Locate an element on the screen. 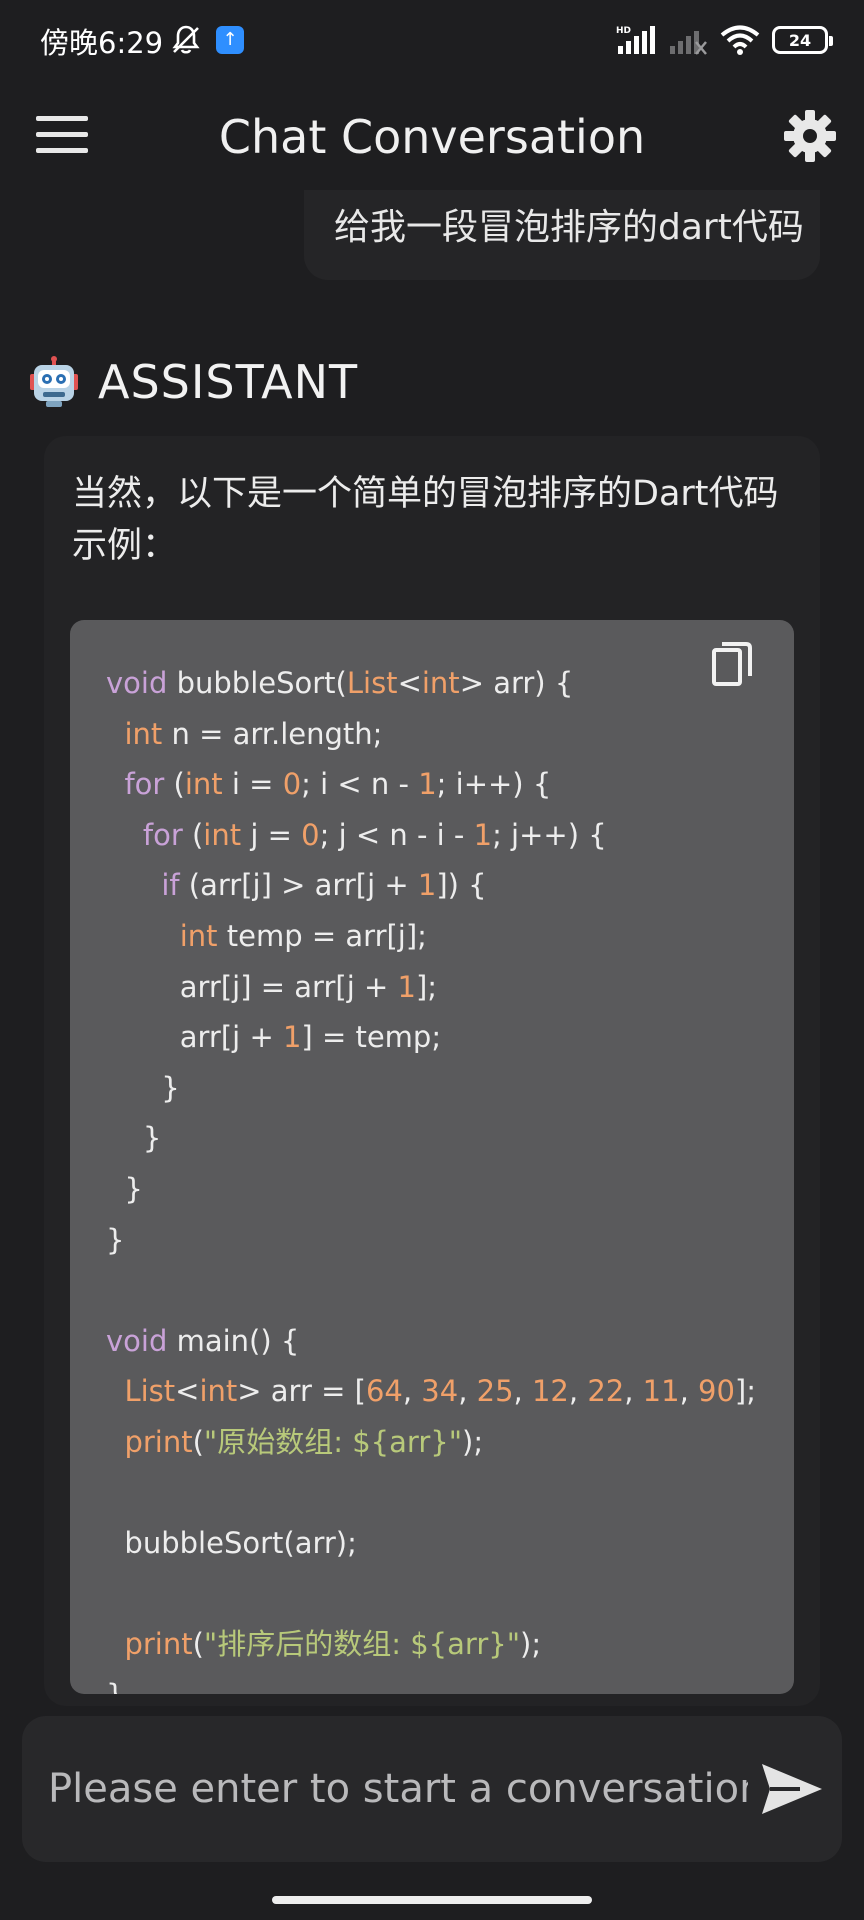 The width and height of the screenshot is (864, 1920). message-input-bar is located at coordinates (432, 1789).